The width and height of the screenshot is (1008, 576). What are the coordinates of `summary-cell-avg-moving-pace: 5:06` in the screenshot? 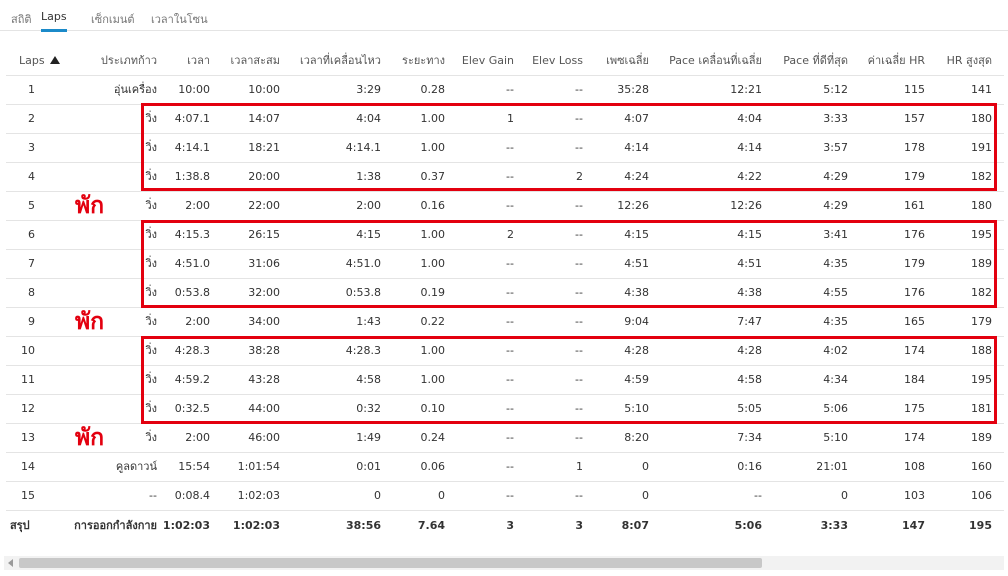 It's located at (748, 525).